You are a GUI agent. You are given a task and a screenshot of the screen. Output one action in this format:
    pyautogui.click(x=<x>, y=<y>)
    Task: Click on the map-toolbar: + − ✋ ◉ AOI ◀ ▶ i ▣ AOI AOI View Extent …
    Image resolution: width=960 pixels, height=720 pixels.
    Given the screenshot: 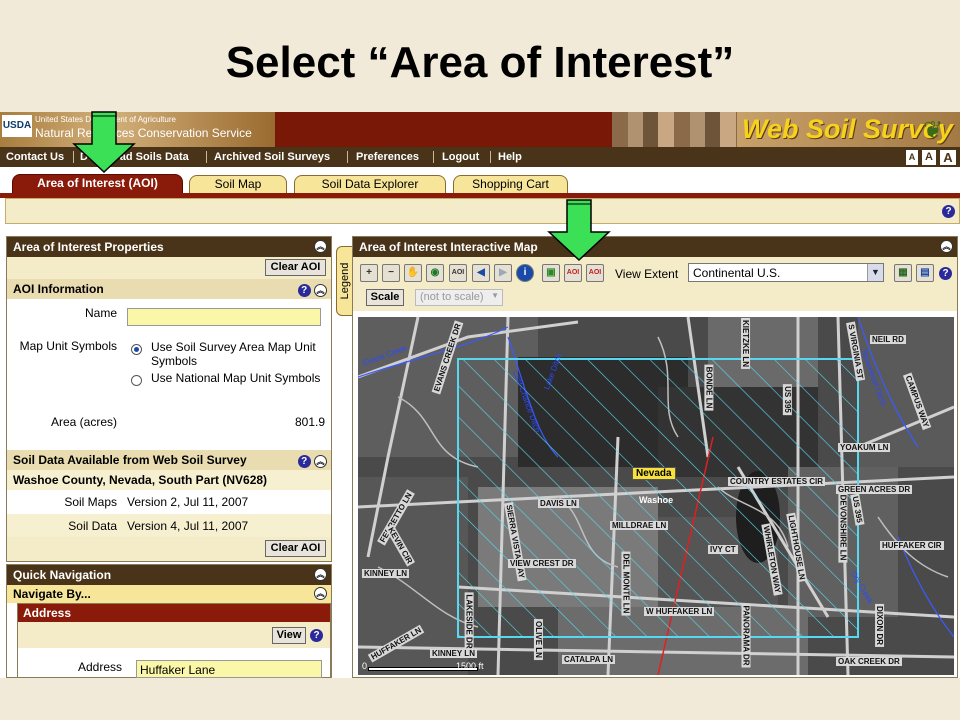 What is the action you would take?
    pyautogui.click(x=655, y=284)
    